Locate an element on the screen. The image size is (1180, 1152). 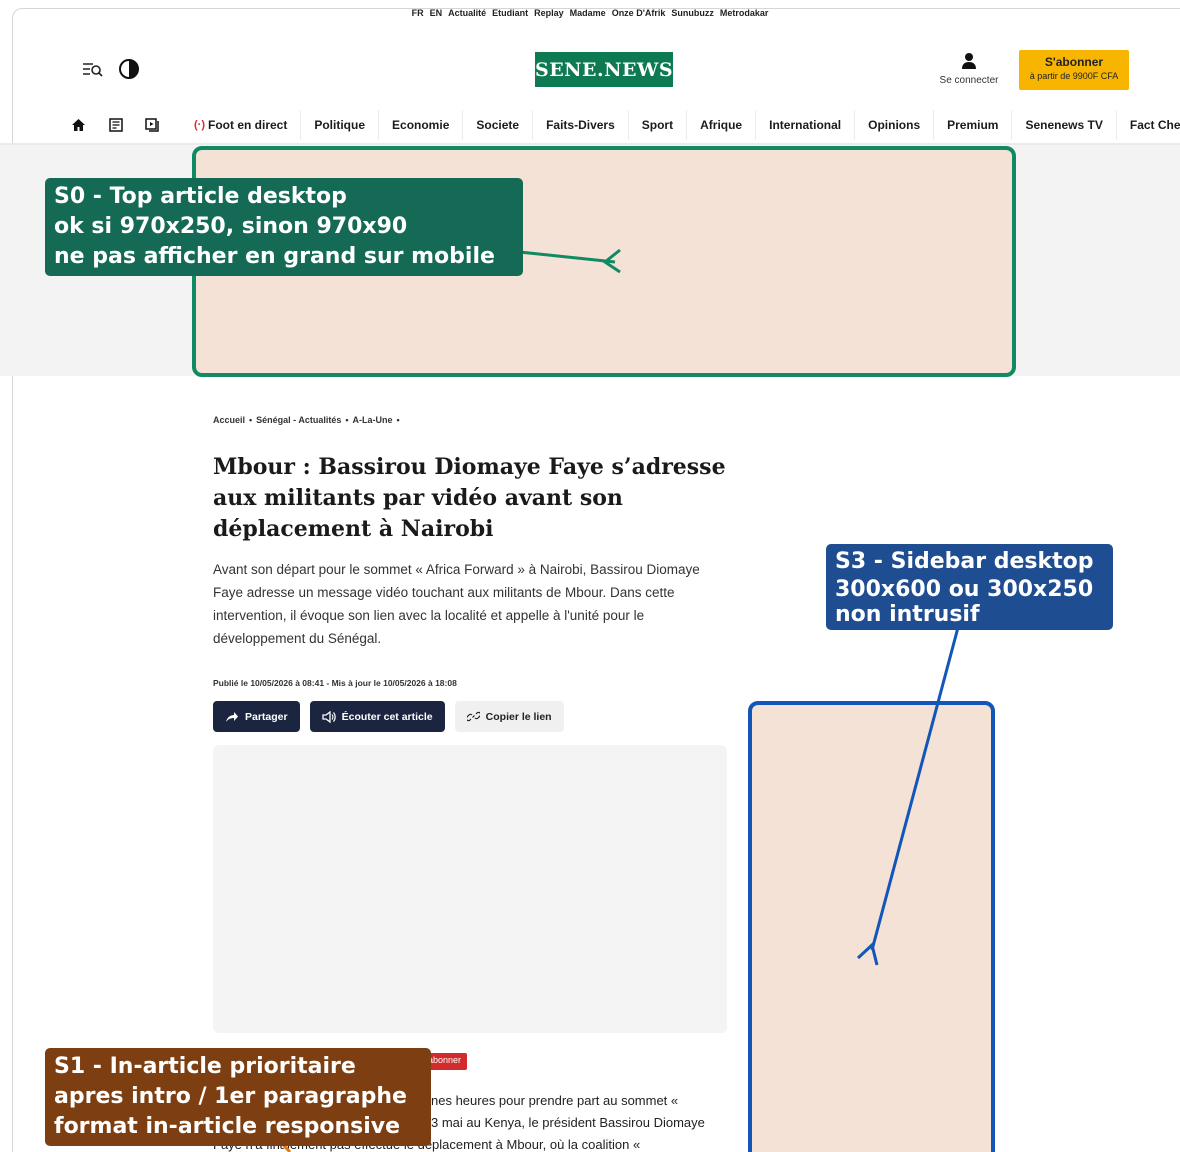
home-icon is located at coordinates (78, 125).